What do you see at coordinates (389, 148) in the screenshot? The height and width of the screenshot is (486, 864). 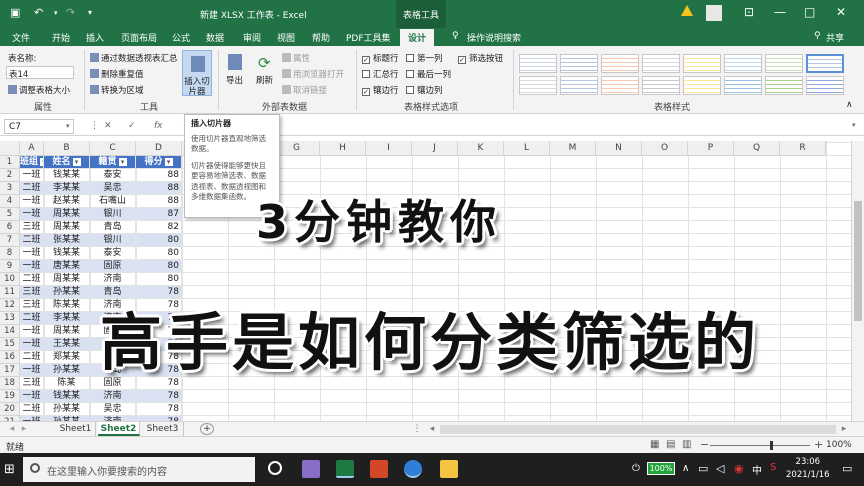 I see `column-header: I` at bounding box center [389, 148].